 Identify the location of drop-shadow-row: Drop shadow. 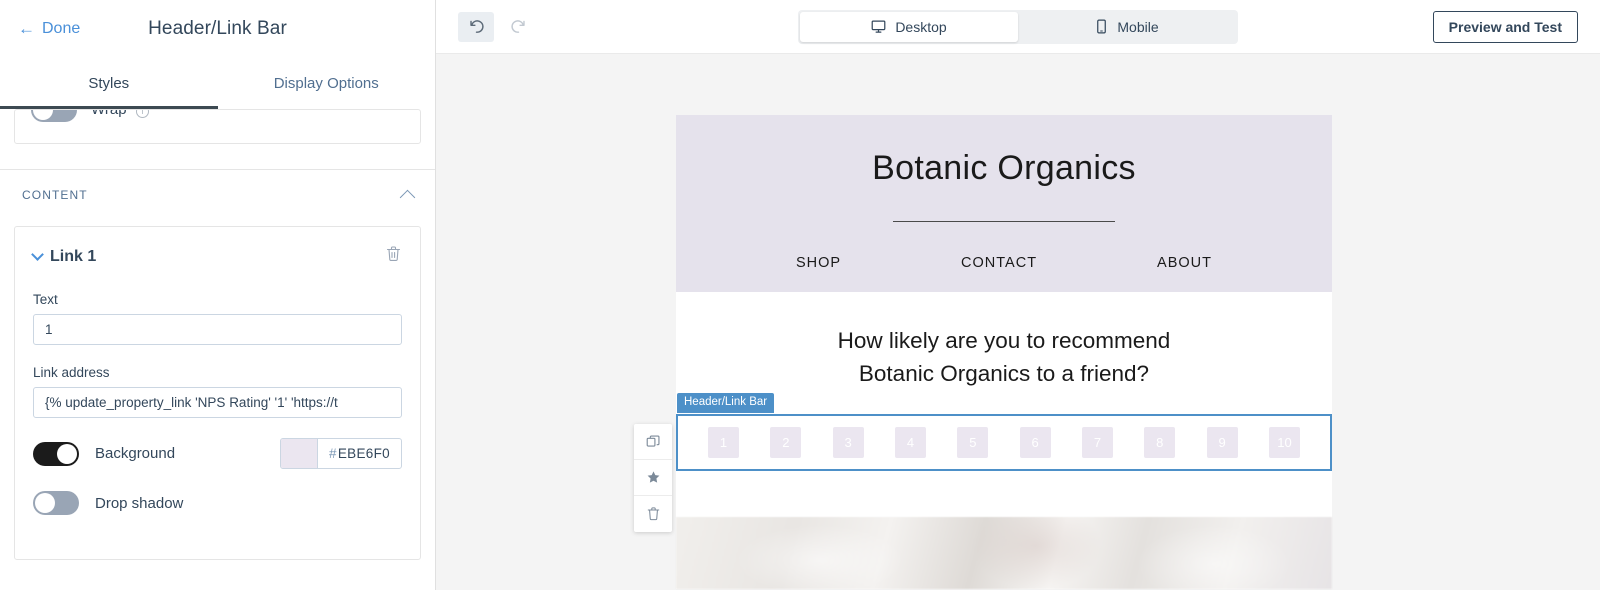
(217, 503).